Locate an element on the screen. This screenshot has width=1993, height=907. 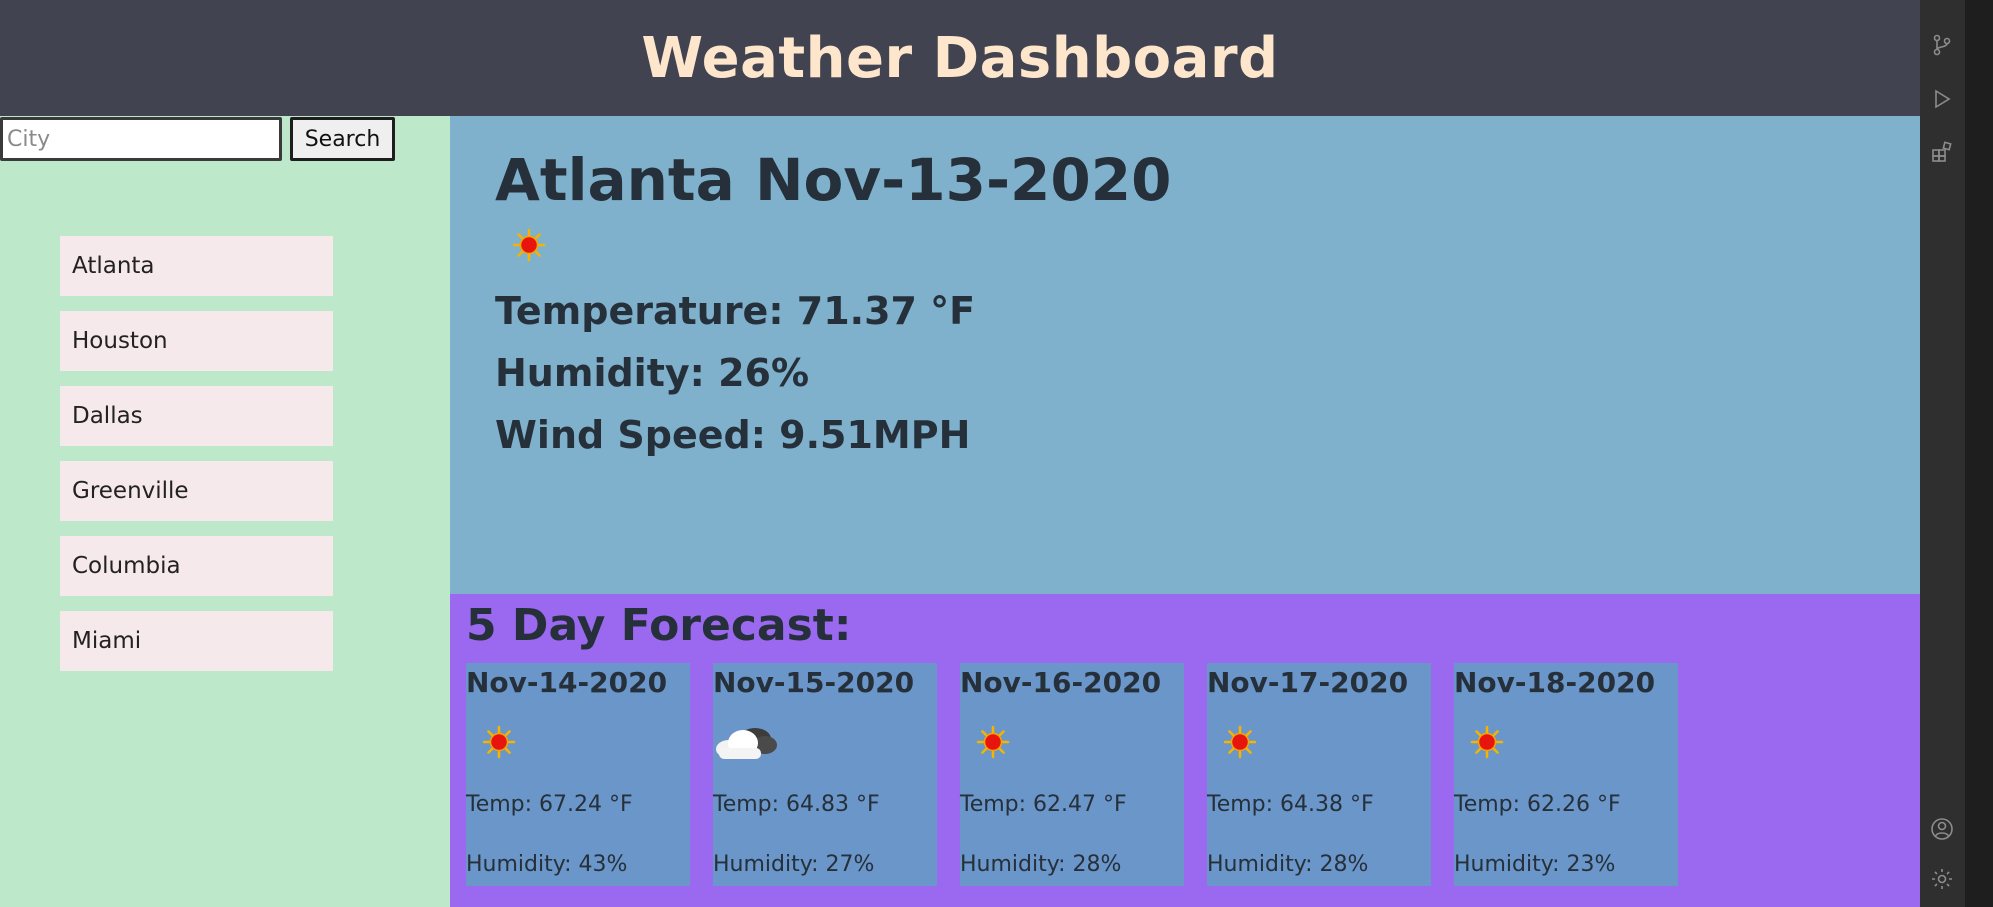
current-city-date: Atlanta Nov-13-2020 is located at coordinates (833, 180).